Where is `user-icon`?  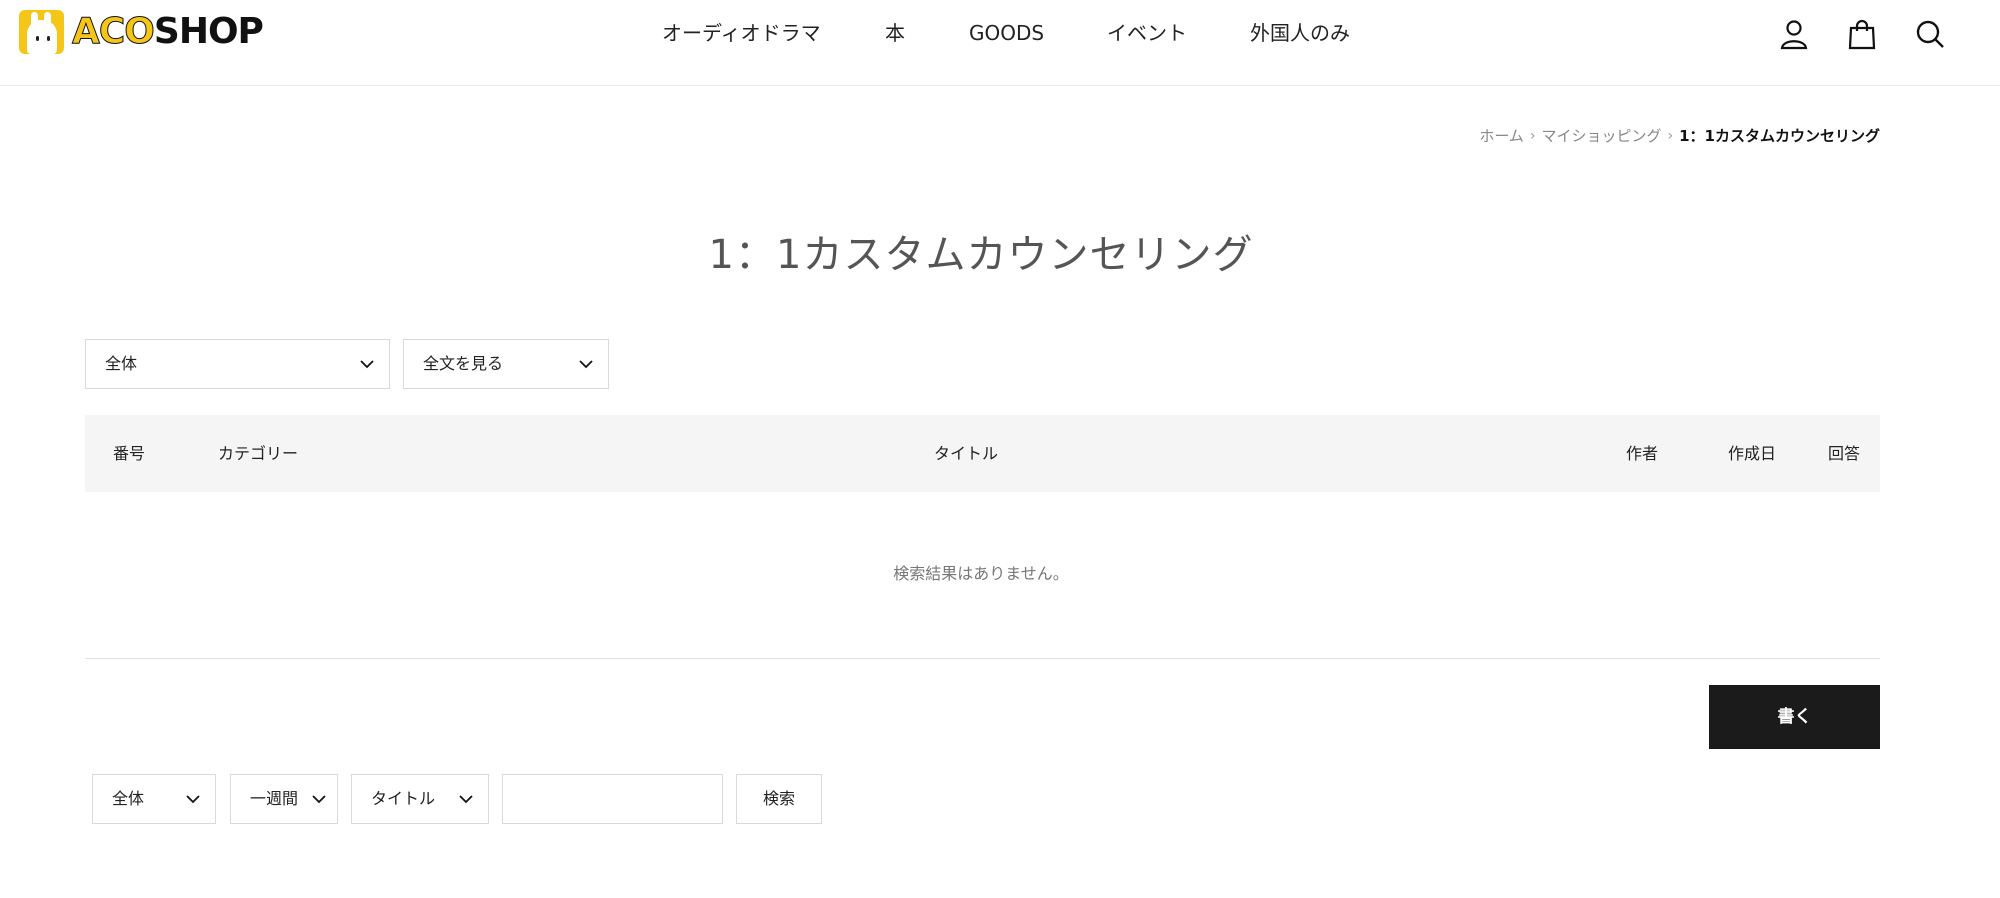 user-icon is located at coordinates (1794, 34).